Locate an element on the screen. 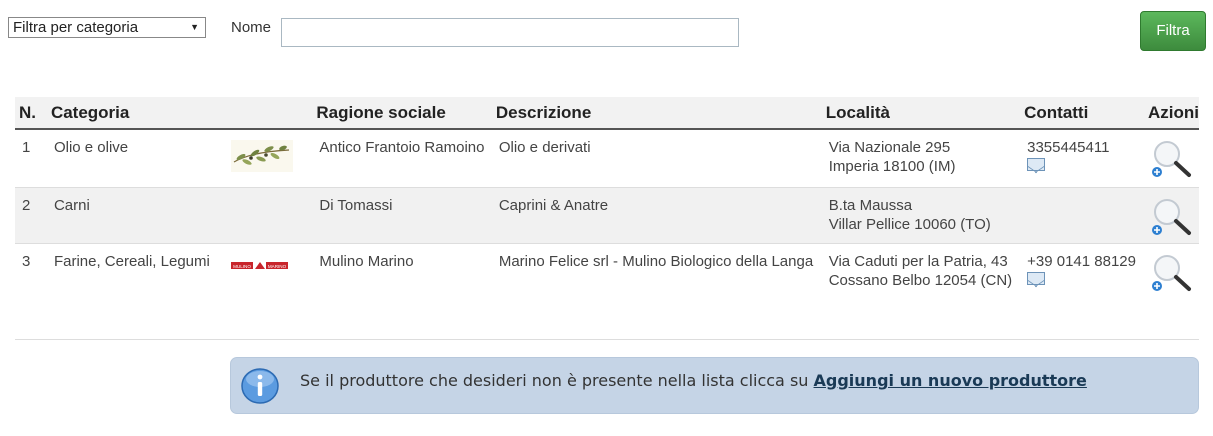 Image resolution: width=1213 pixels, height=436 pixels. row-description: Olio e derivati is located at coordinates (656, 158).